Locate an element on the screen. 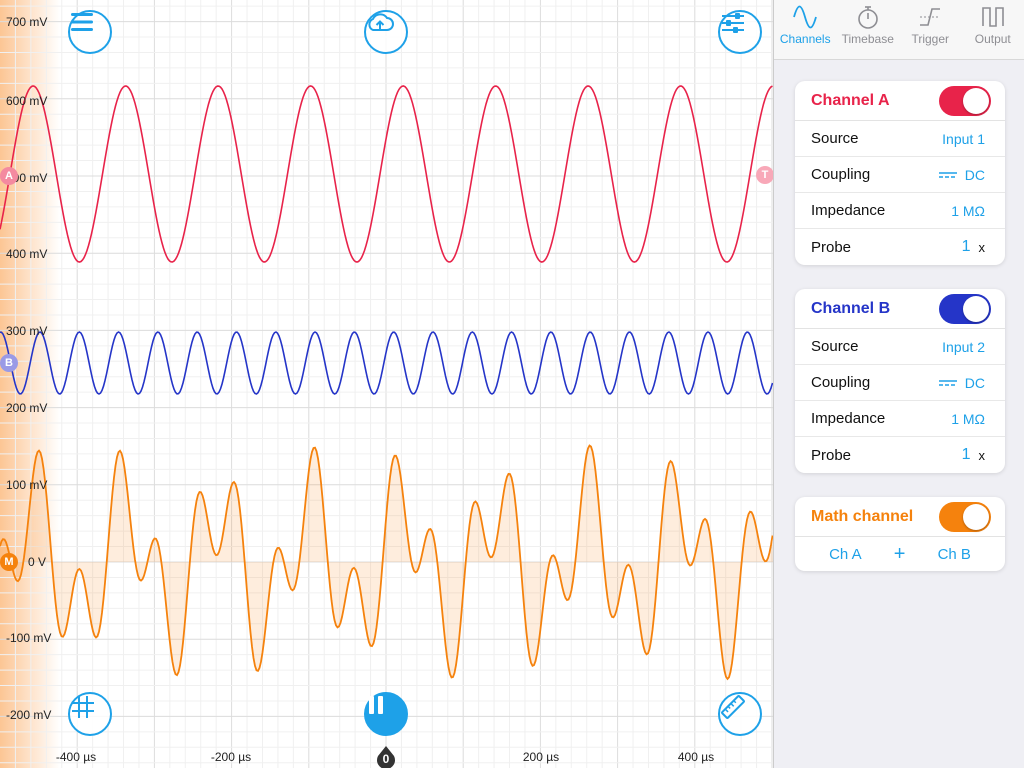 The width and height of the screenshot is (1024, 768). marker-label: M is located at coordinates (9, 562).